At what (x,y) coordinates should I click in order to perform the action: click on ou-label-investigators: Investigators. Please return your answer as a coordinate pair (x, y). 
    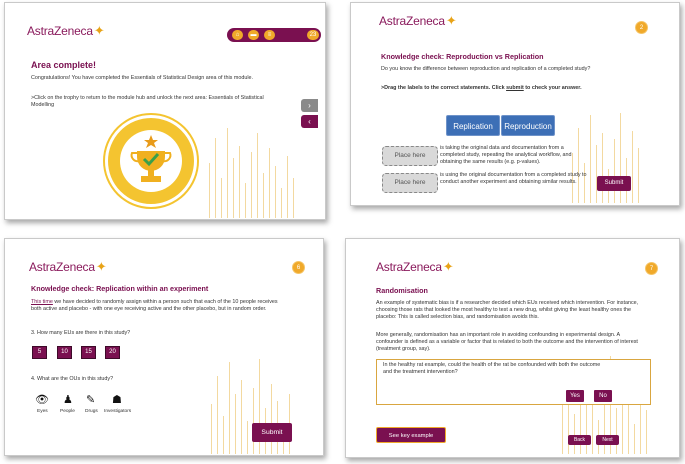
    Looking at the image, I should click on (118, 411).